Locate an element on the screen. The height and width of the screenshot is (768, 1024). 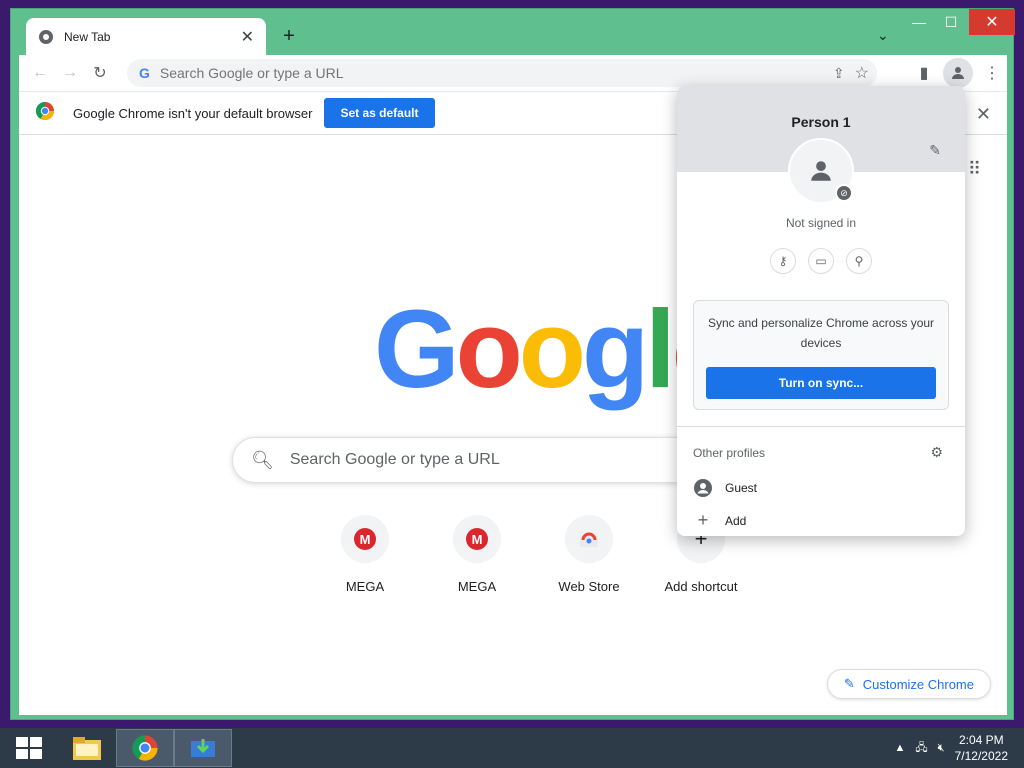
menu-icon: ⋮ is located at coordinates (992, 73).